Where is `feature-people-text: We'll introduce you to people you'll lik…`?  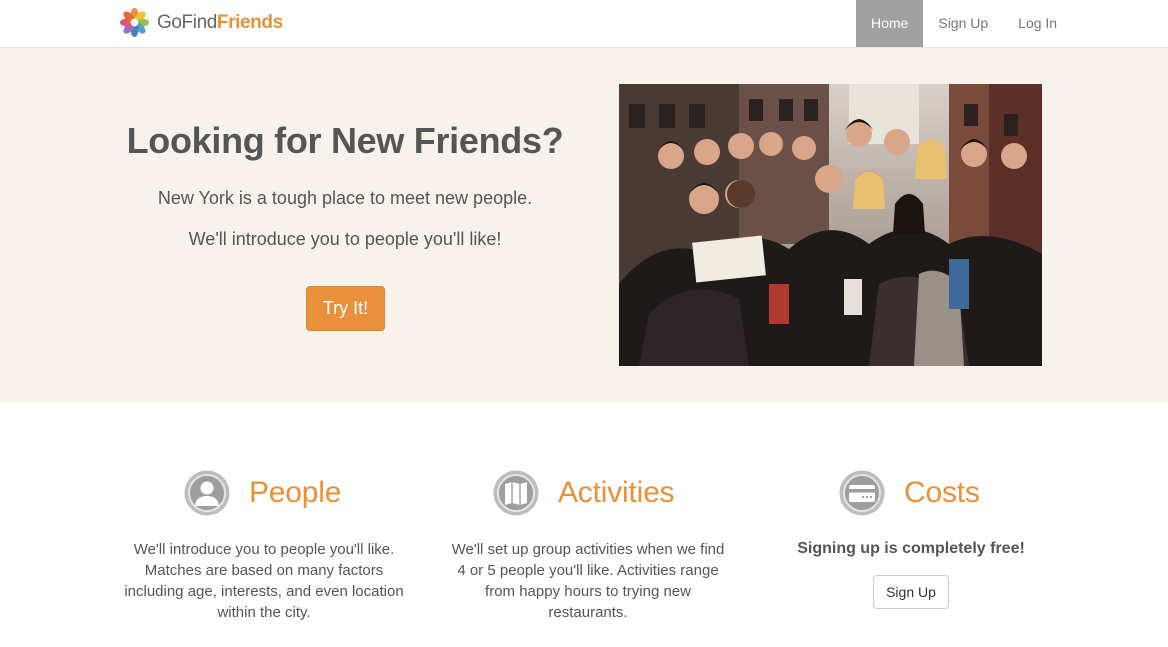
feature-people-text: We'll introduce you to people you'll lik… is located at coordinates (264, 581).